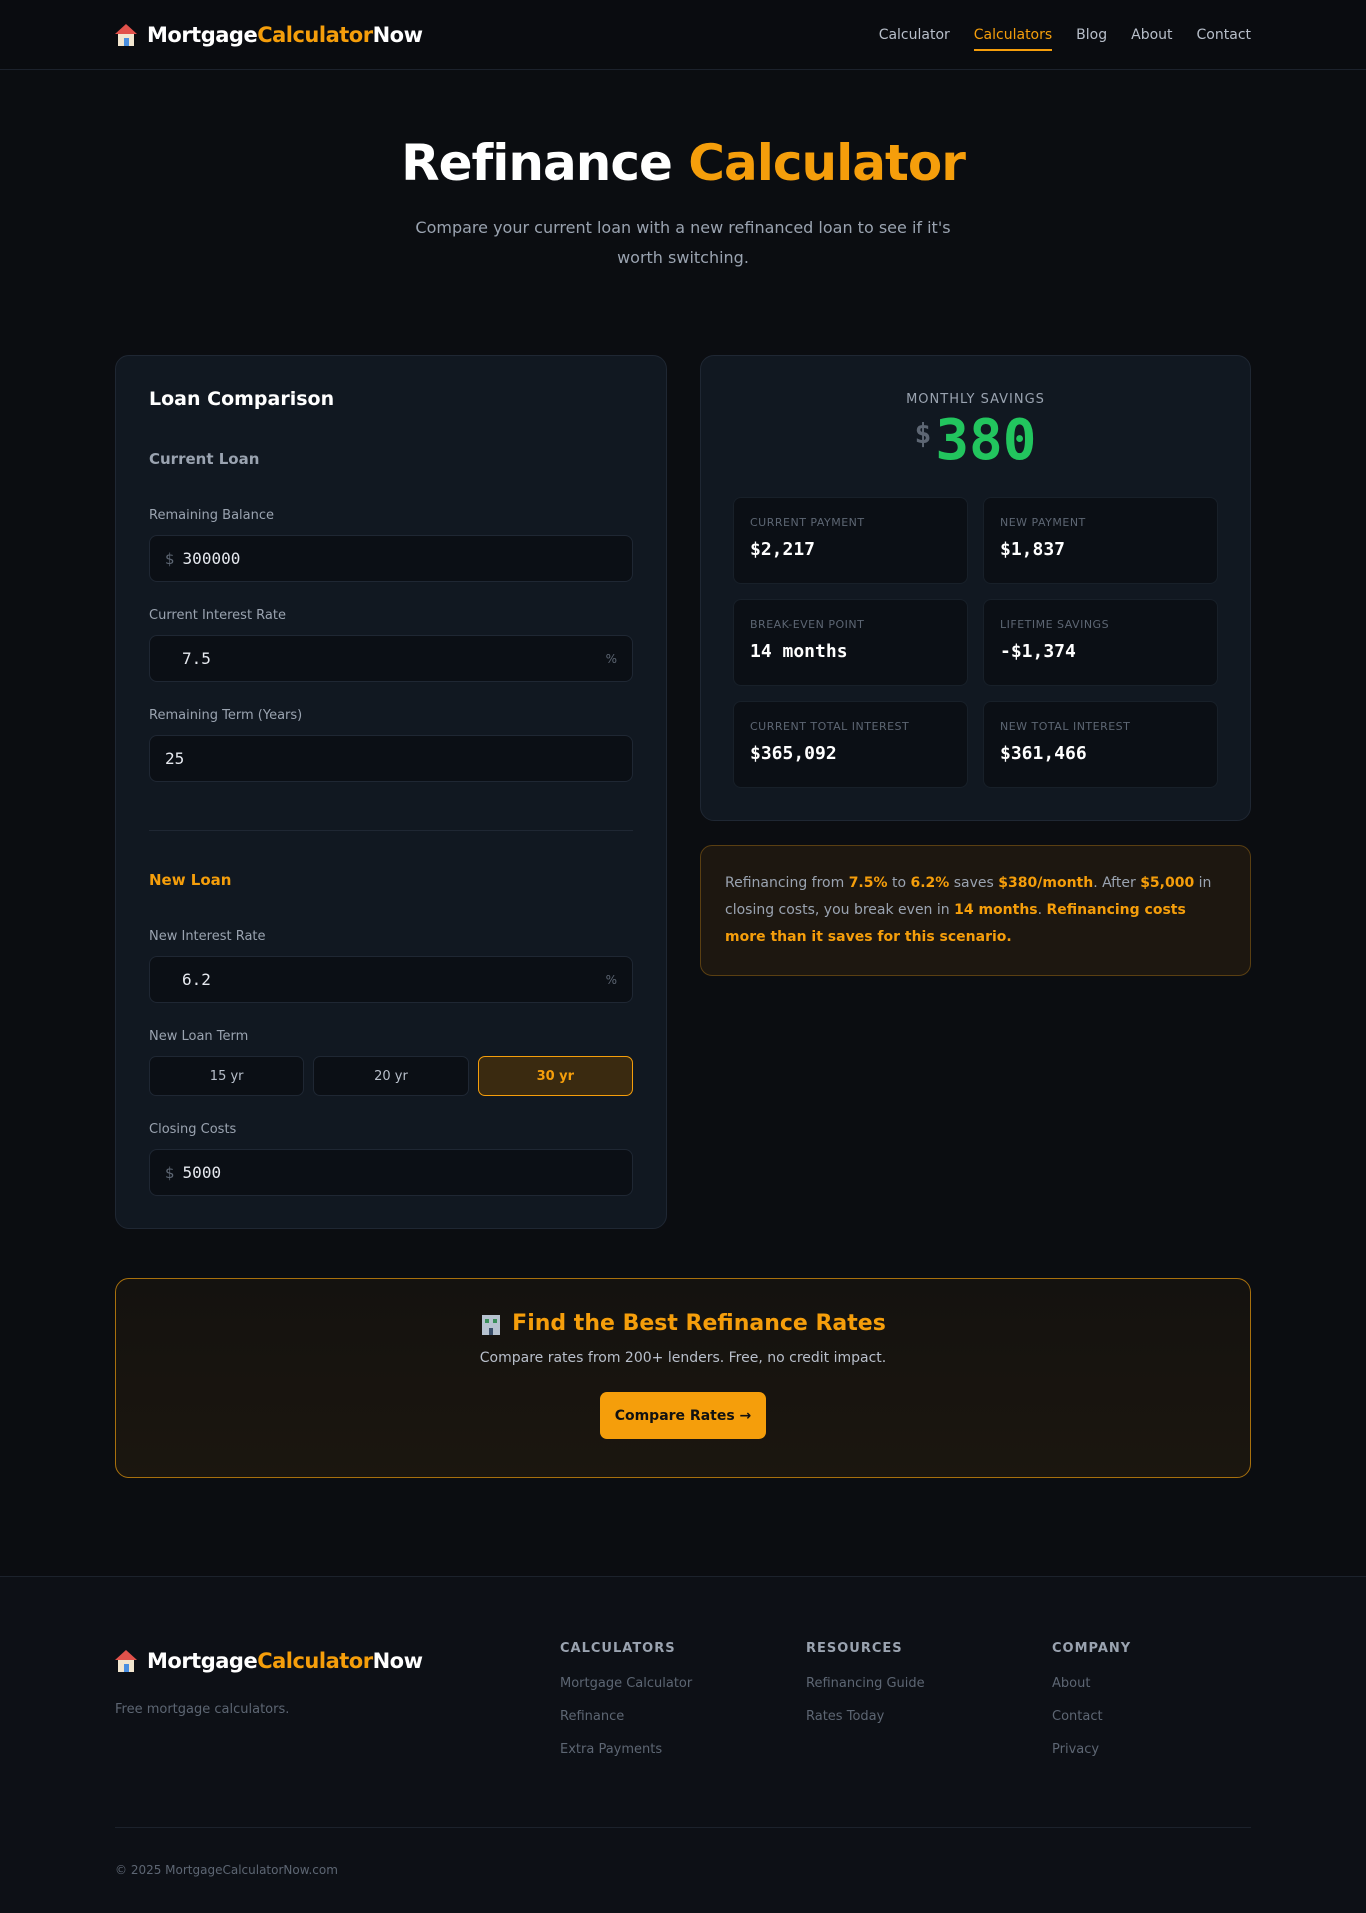 The height and width of the screenshot is (1913, 1366). What do you see at coordinates (626, 1716) in the screenshot?
I see `footer-link: Refinance` at bounding box center [626, 1716].